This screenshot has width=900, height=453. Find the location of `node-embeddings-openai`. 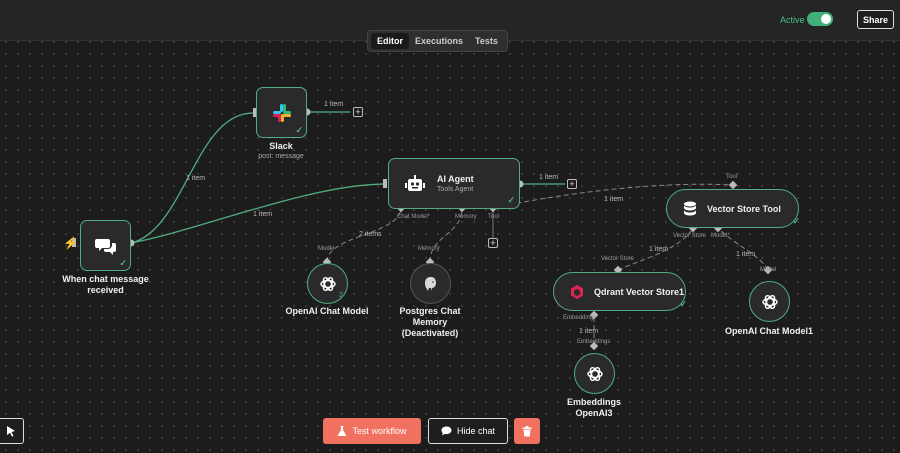

node-embeddings-openai is located at coordinates (594, 373).